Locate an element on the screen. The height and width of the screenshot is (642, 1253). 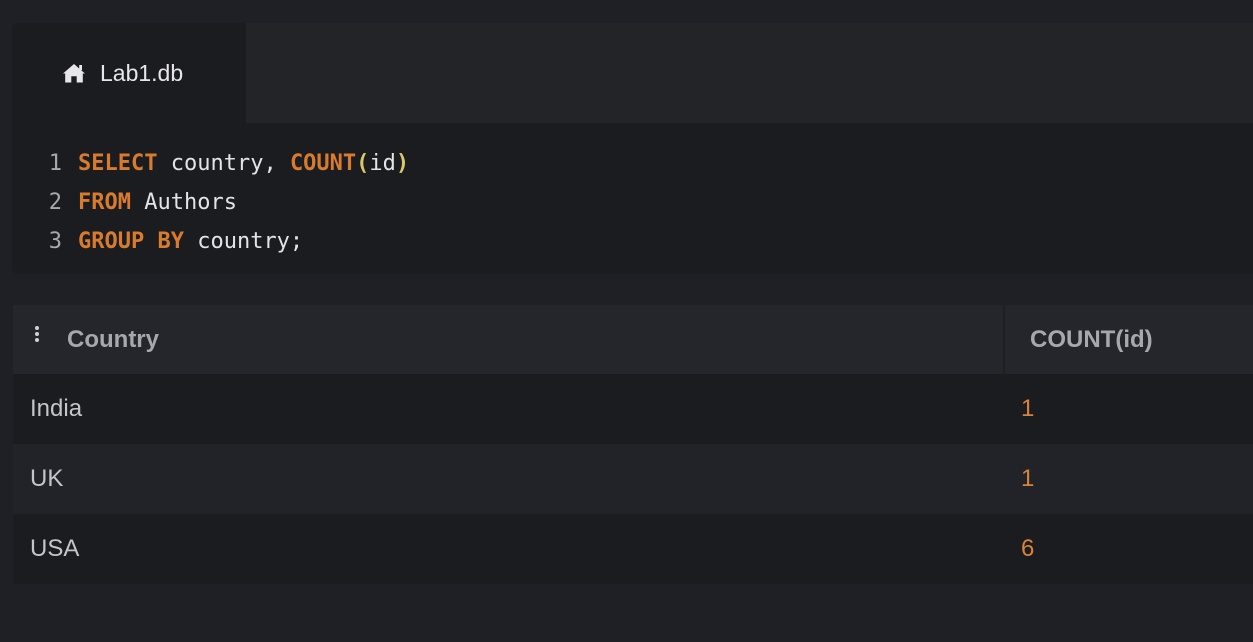
code-text: SELECT country, COUNT(id) is located at coordinates (243, 164).